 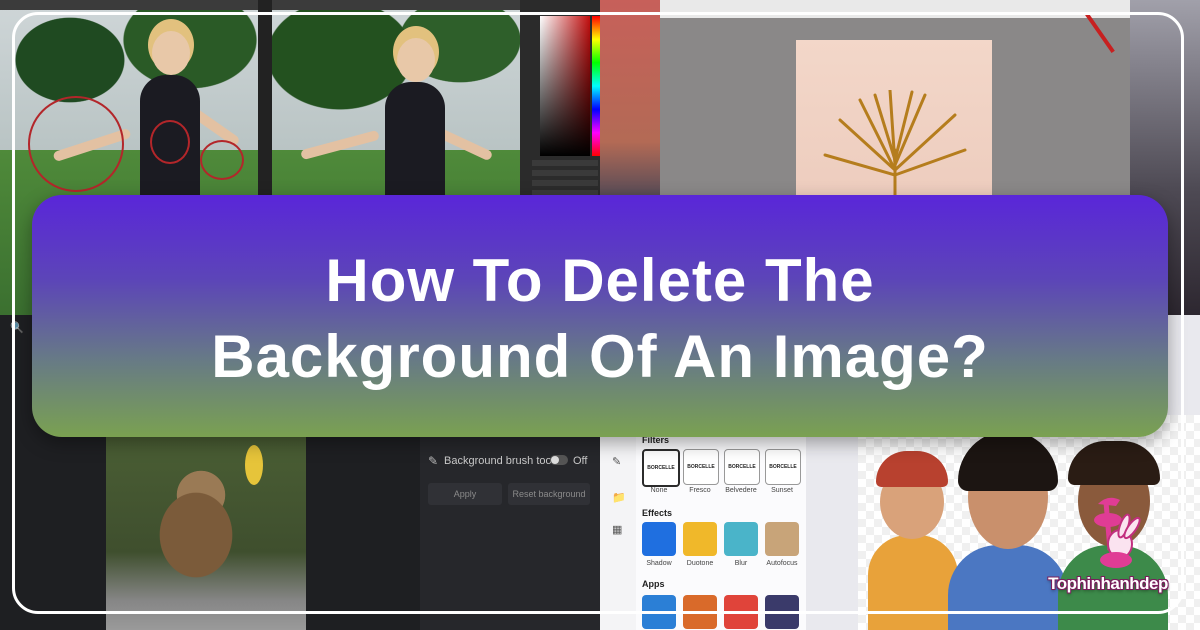 What do you see at coordinates (565, 86) in the screenshot?
I see `color-field` at bounding box center [565, 86].